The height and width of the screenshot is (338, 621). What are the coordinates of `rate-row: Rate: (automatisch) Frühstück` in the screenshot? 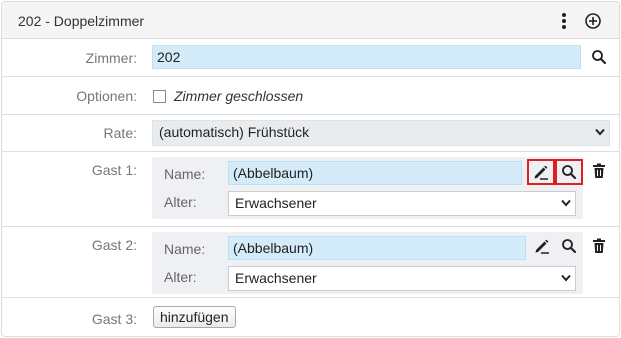 It's located at (310, 133).